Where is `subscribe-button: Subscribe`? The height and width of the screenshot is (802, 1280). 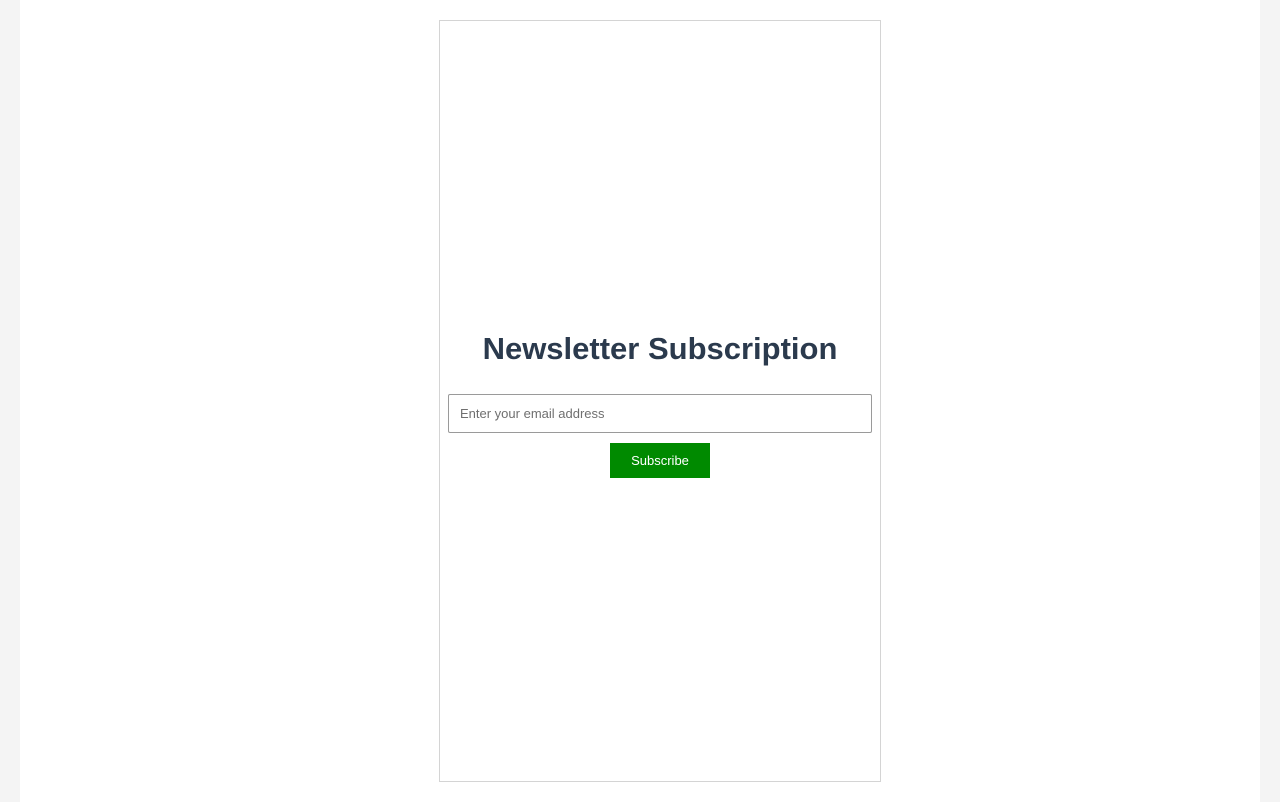
subscribe-button: Subscribe is located at coordinates (660, 460).